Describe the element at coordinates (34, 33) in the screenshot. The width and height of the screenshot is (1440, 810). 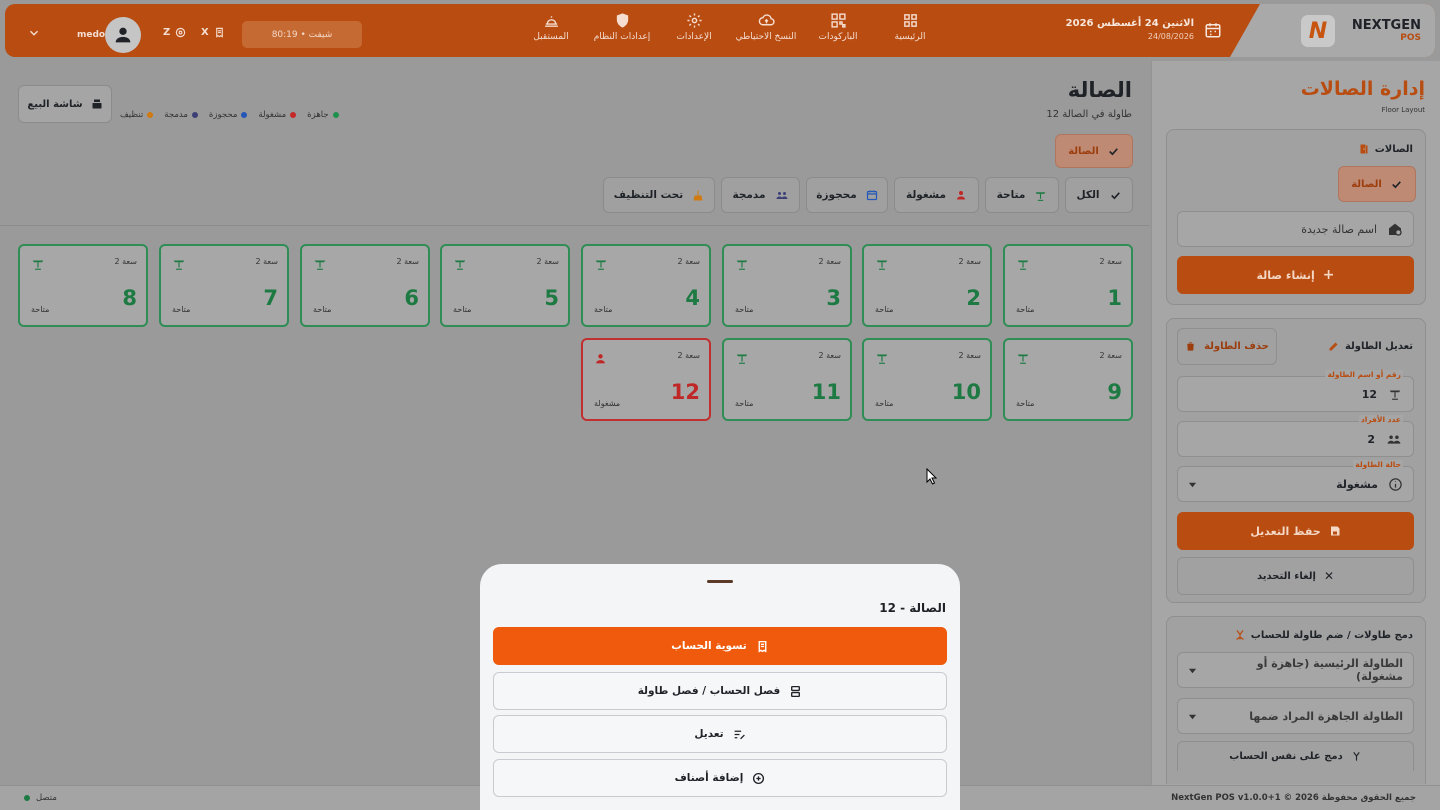
I see `chevron-down-icon` at that location.